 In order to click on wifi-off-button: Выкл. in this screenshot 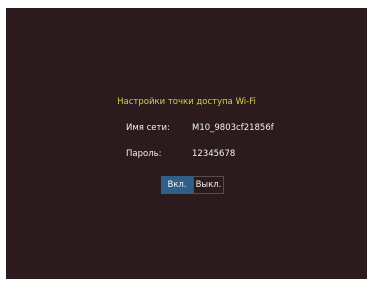, I will do `click(208, 185)`.